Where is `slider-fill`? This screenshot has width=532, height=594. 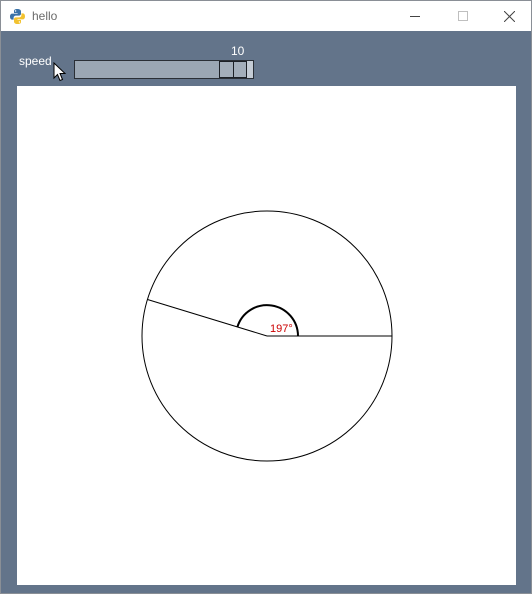
slider-fill is located at coordinates (147, 69).